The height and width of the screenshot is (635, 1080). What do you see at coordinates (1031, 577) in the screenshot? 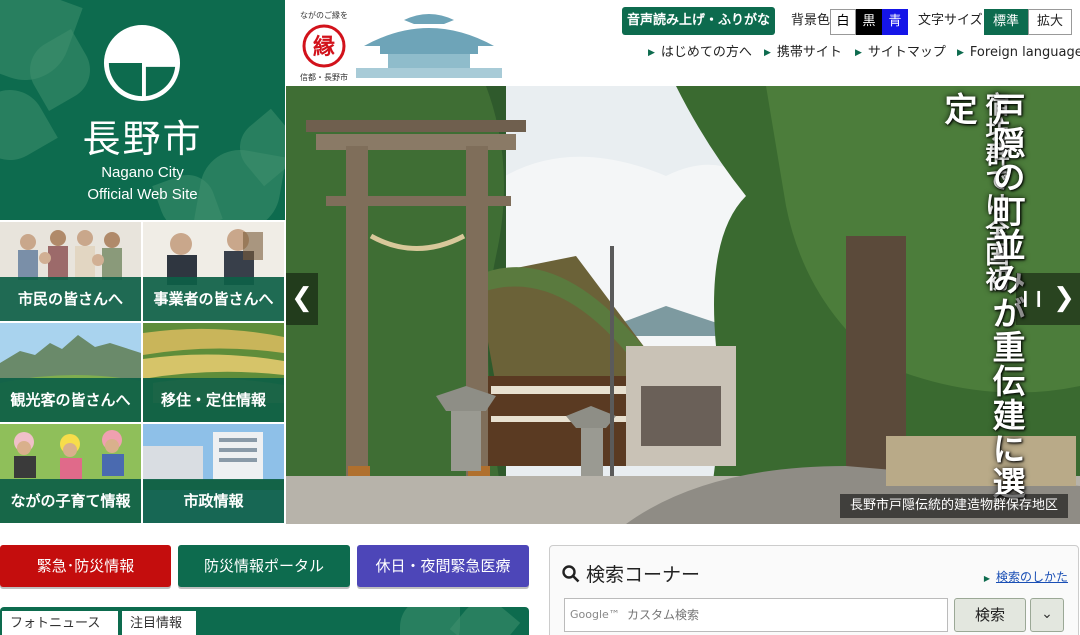
I see `search-help-label: 検索のしかた` at bounding box center [1031, 577].